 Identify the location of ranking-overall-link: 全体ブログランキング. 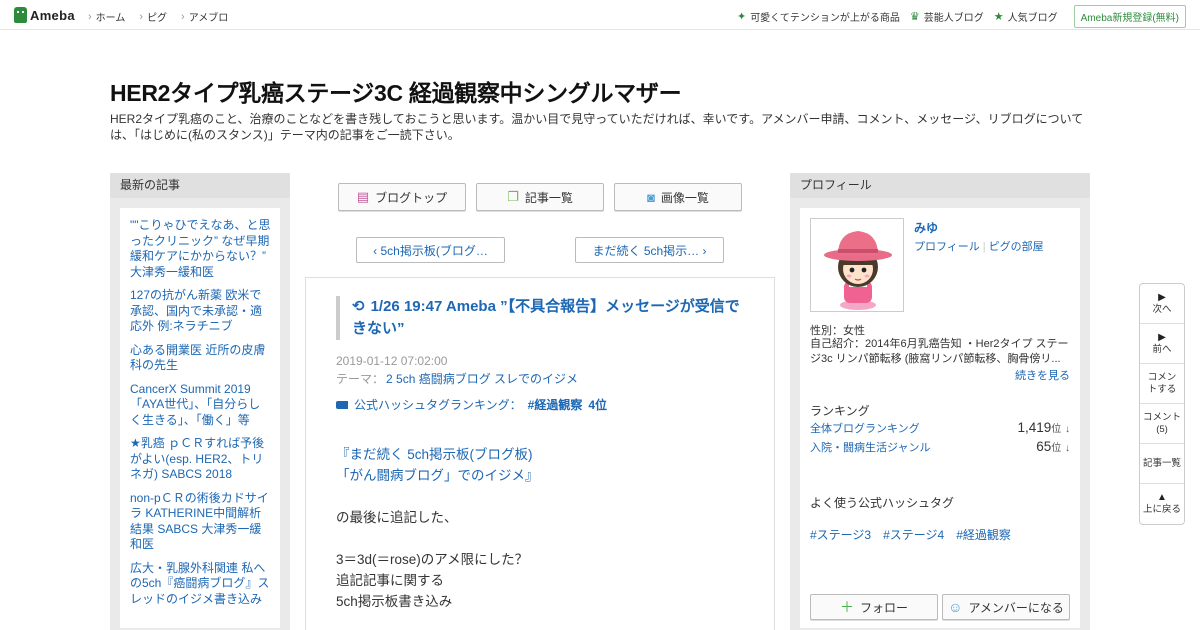
(865, 428).